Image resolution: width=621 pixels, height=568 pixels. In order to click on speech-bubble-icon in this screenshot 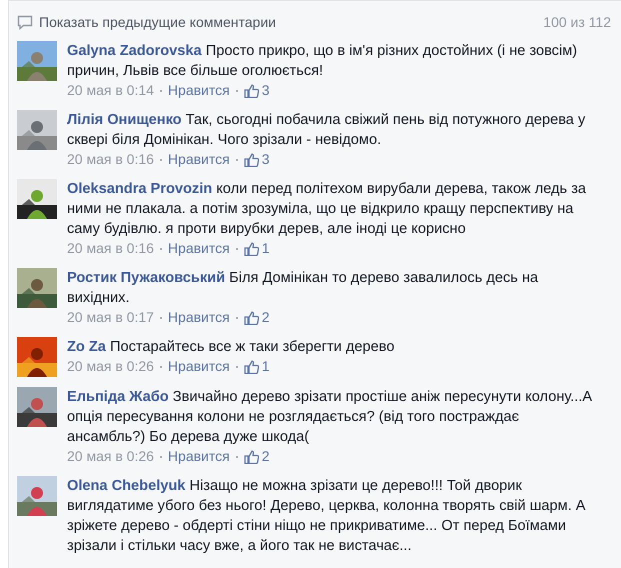, I will do `click(25, 22)`.